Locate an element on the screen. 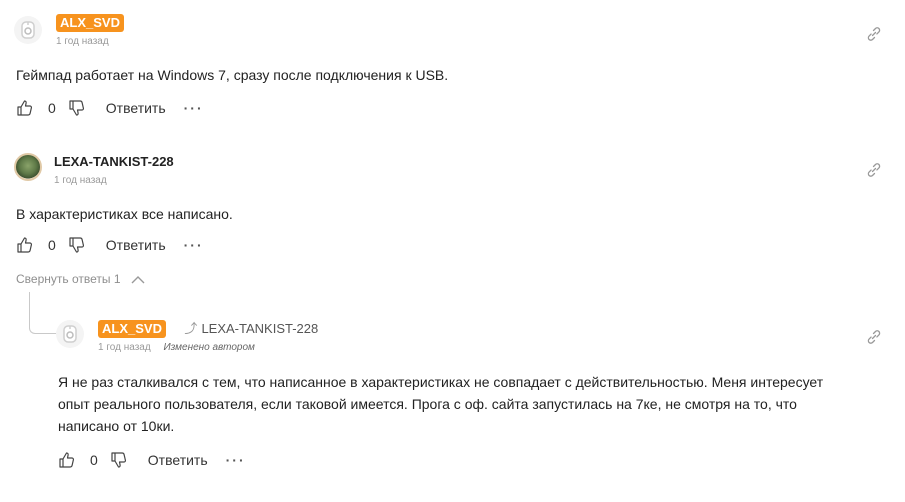 The width and height of the screenshot is (905, 502). chevron-up-icon is located at coordinates (138, 279).